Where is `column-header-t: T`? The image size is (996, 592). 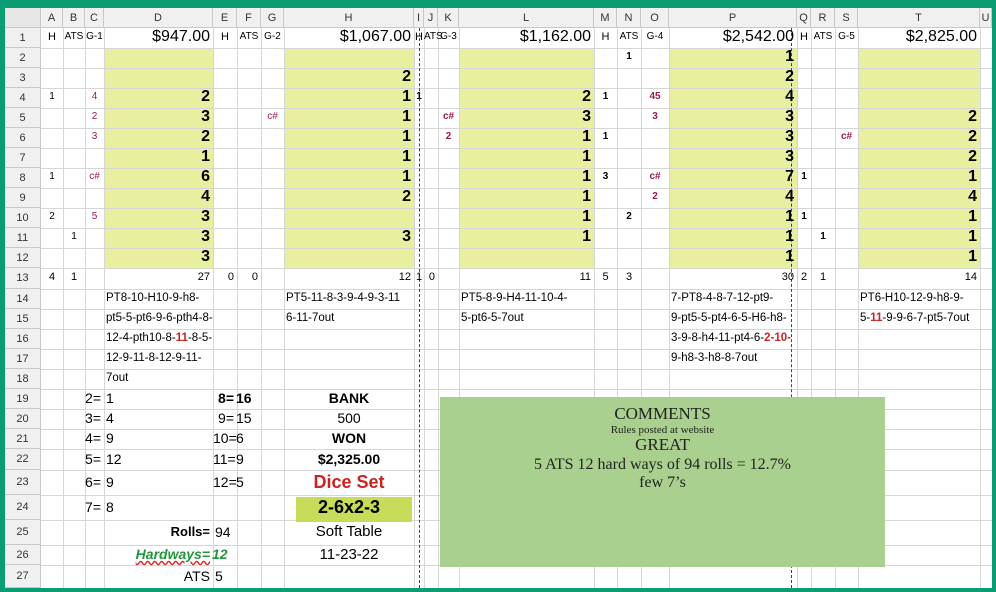 column-header-t: T is located at coordinates (919, 18).